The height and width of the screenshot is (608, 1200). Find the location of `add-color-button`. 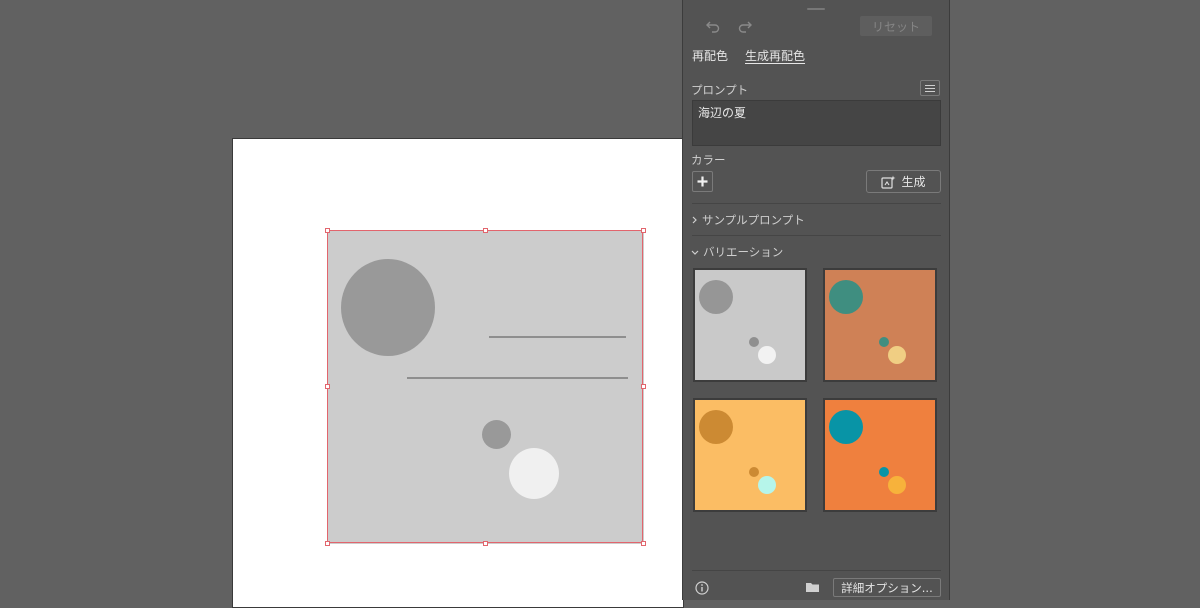

add-color-button is located at coordinates (702, 181).